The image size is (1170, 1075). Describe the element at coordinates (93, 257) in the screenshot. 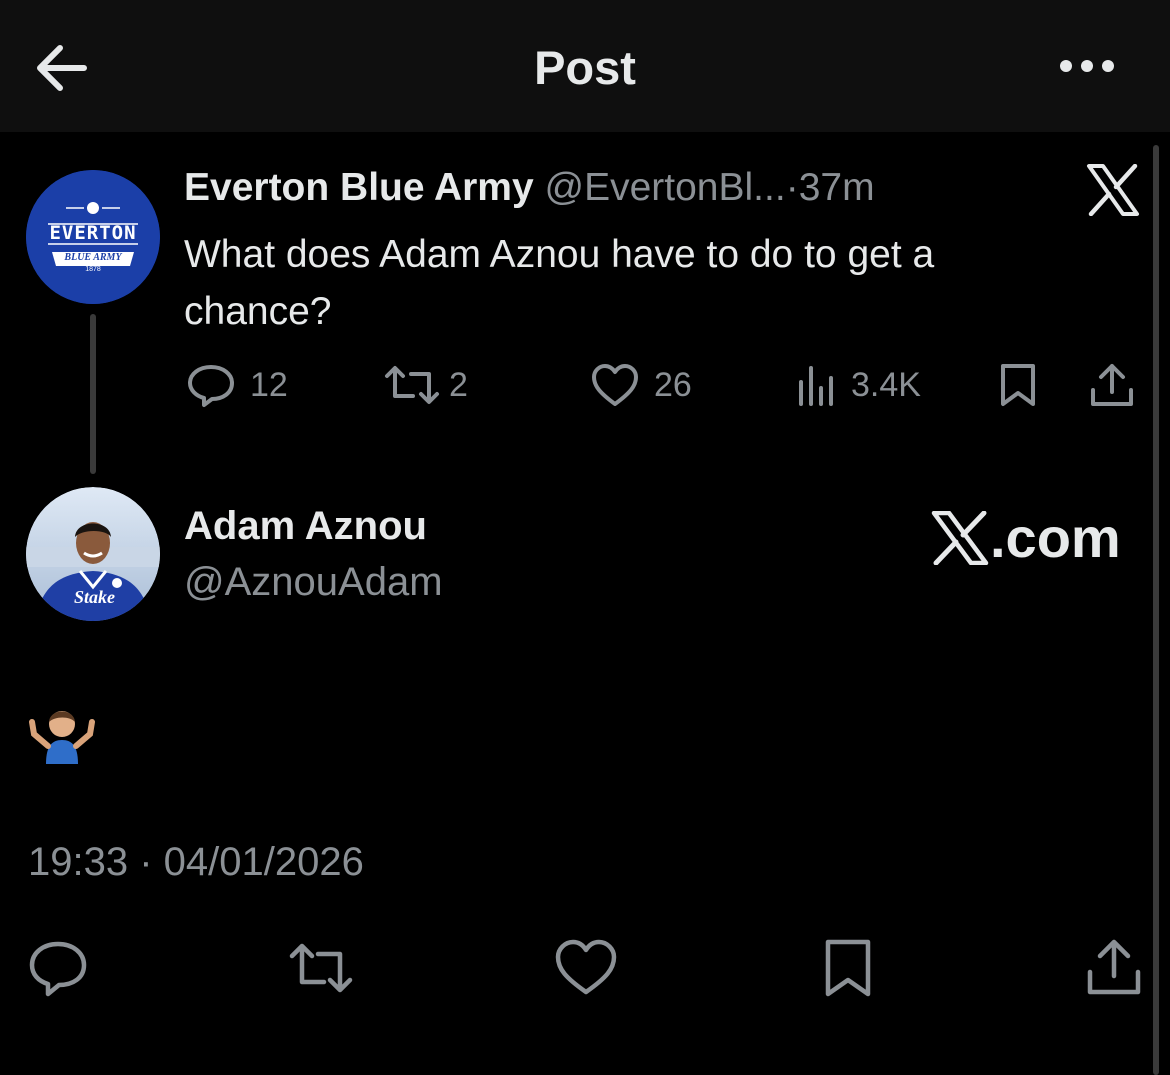

I see `avatar-line2: BLUE ARMY` at that location.